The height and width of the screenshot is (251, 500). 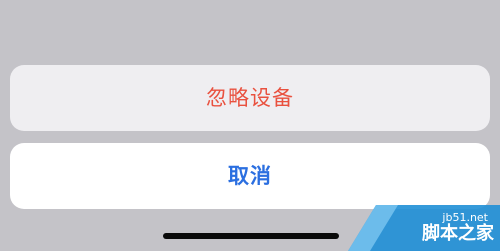 I want to click on watermark-text: jb51.net 脚本之家, so click(x=458, y=228).